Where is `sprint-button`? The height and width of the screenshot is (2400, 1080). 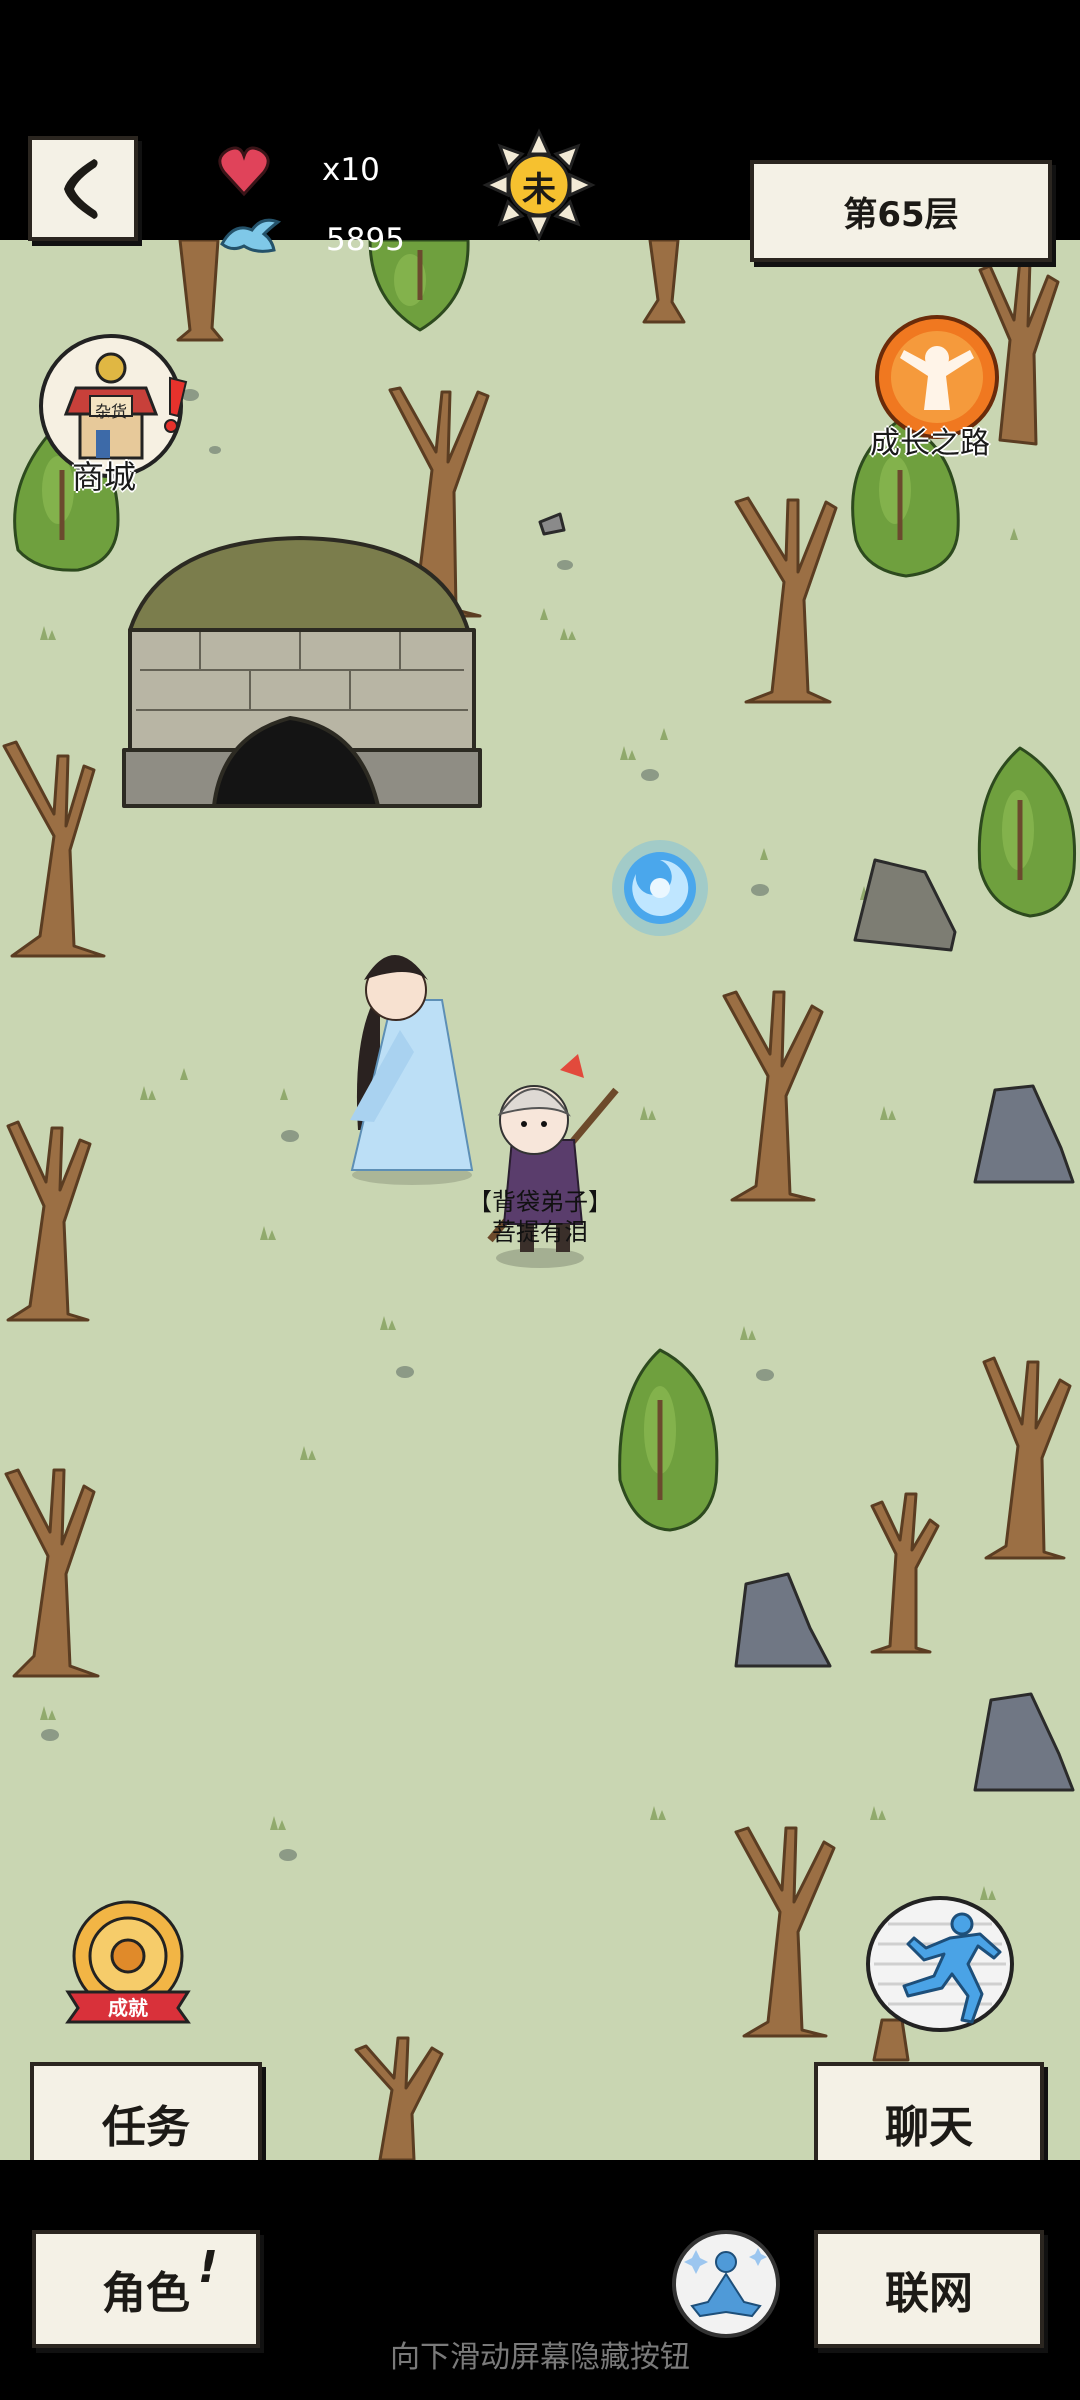
sprint-button is located at coordinates (940, 1964).